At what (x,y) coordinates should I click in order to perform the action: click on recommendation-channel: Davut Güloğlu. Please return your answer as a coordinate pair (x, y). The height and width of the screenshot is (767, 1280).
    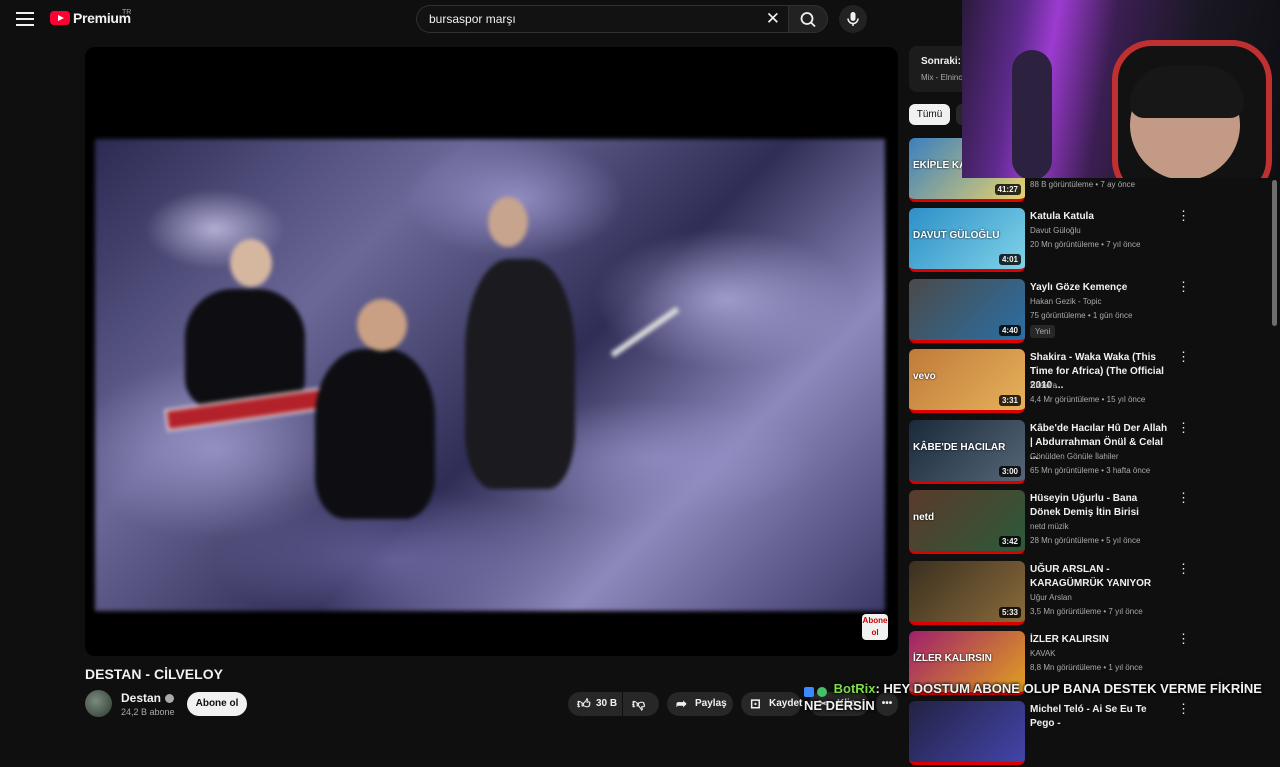
    Looking at the image, I should click on (1055, 230).